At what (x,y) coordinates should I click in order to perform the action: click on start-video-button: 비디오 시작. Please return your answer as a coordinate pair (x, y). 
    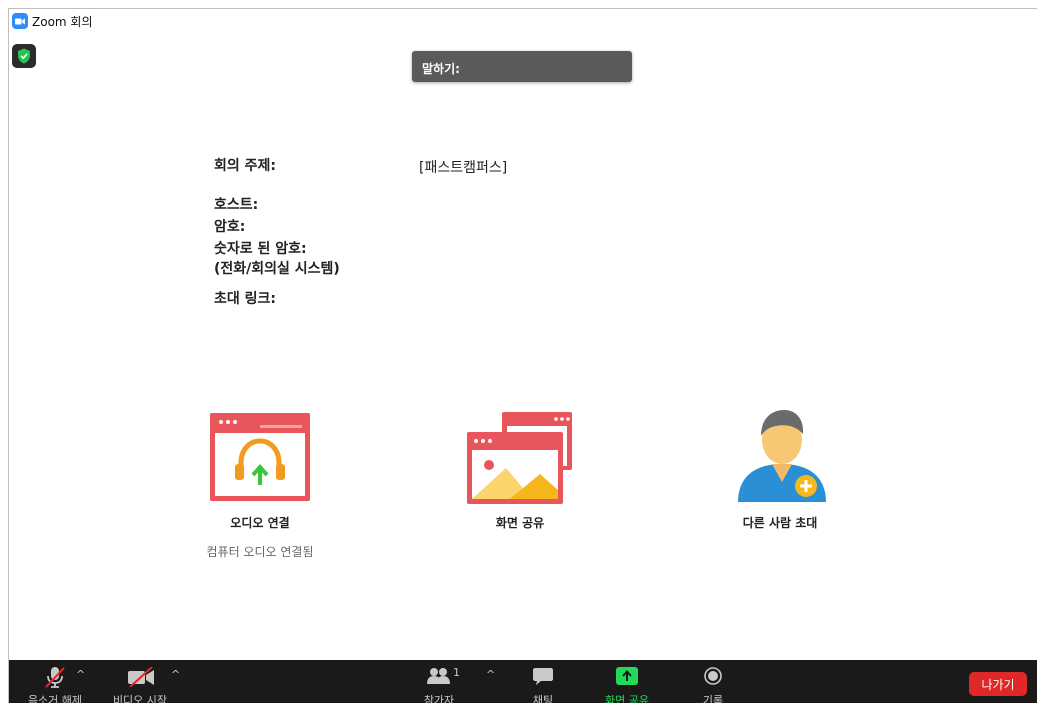
    Looking at the image, I should click on (140, 681).